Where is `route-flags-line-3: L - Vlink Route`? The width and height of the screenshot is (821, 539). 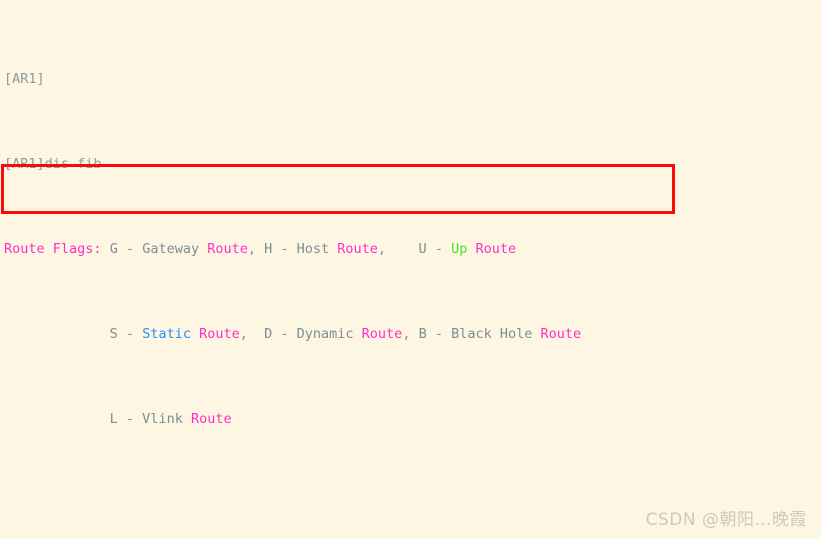
route-flags-line-3: L - Vlink Route is located at coordinates (412, 419).